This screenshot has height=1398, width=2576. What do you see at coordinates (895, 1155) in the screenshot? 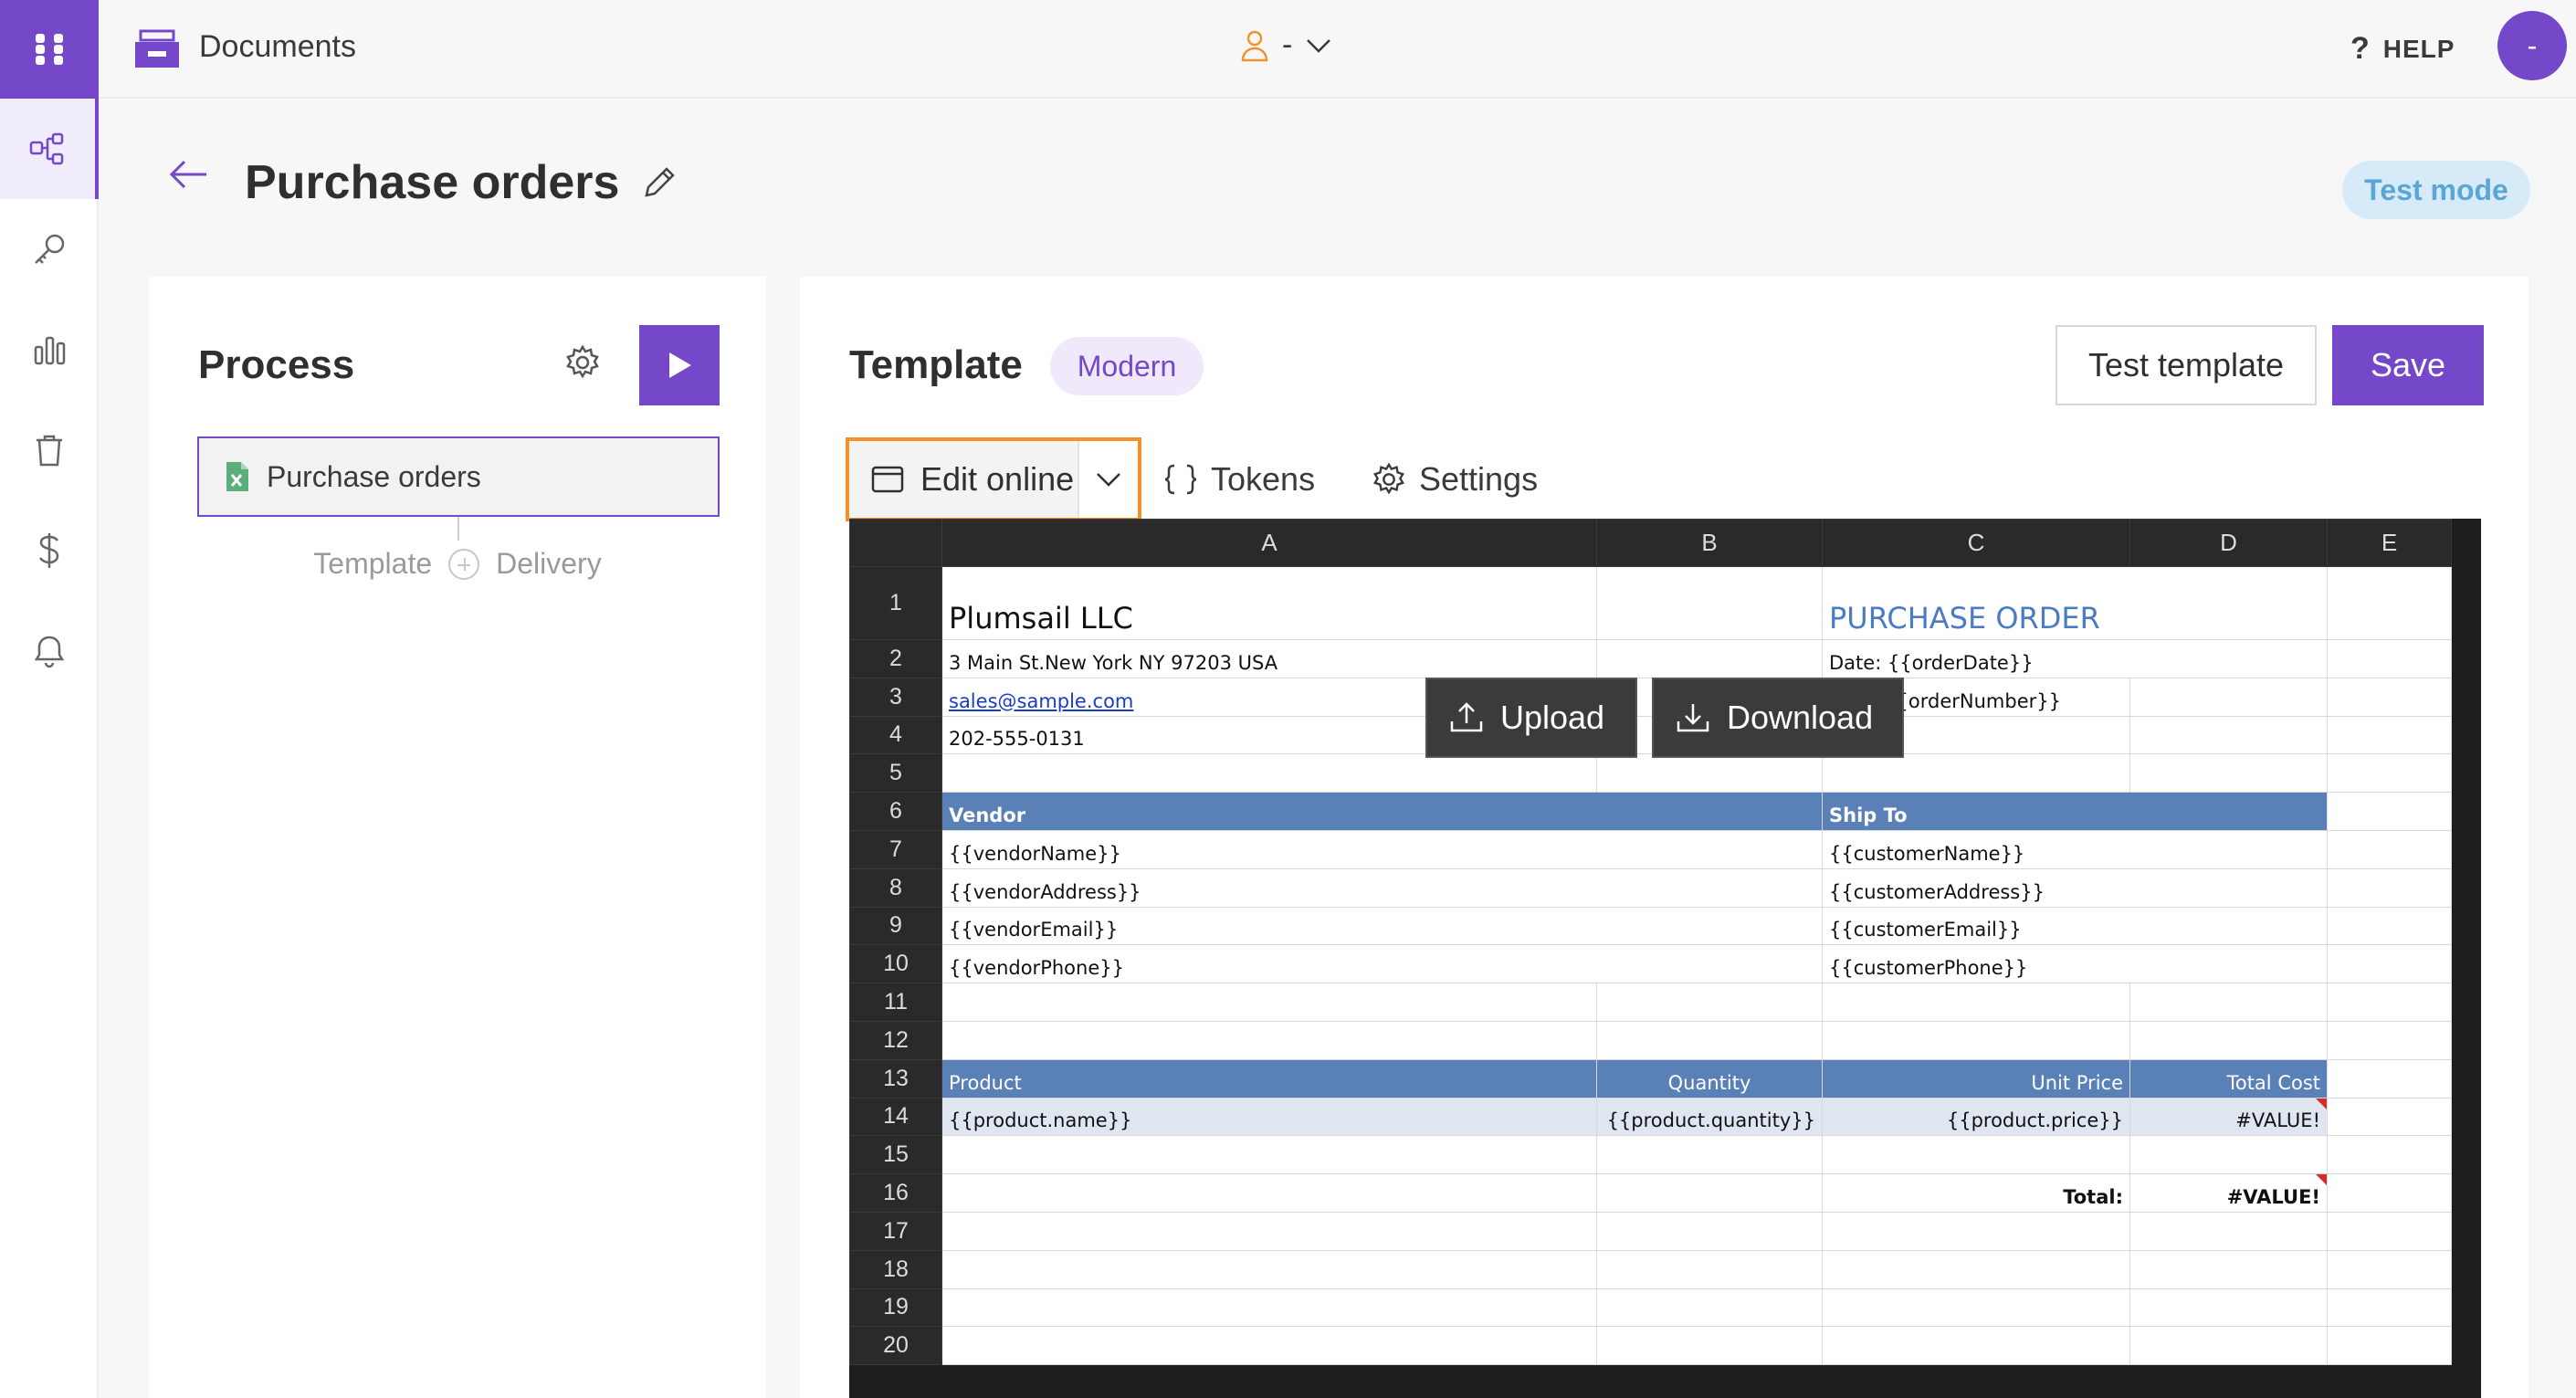
I see `row-header: 15` at bounding box center [895, 1155].